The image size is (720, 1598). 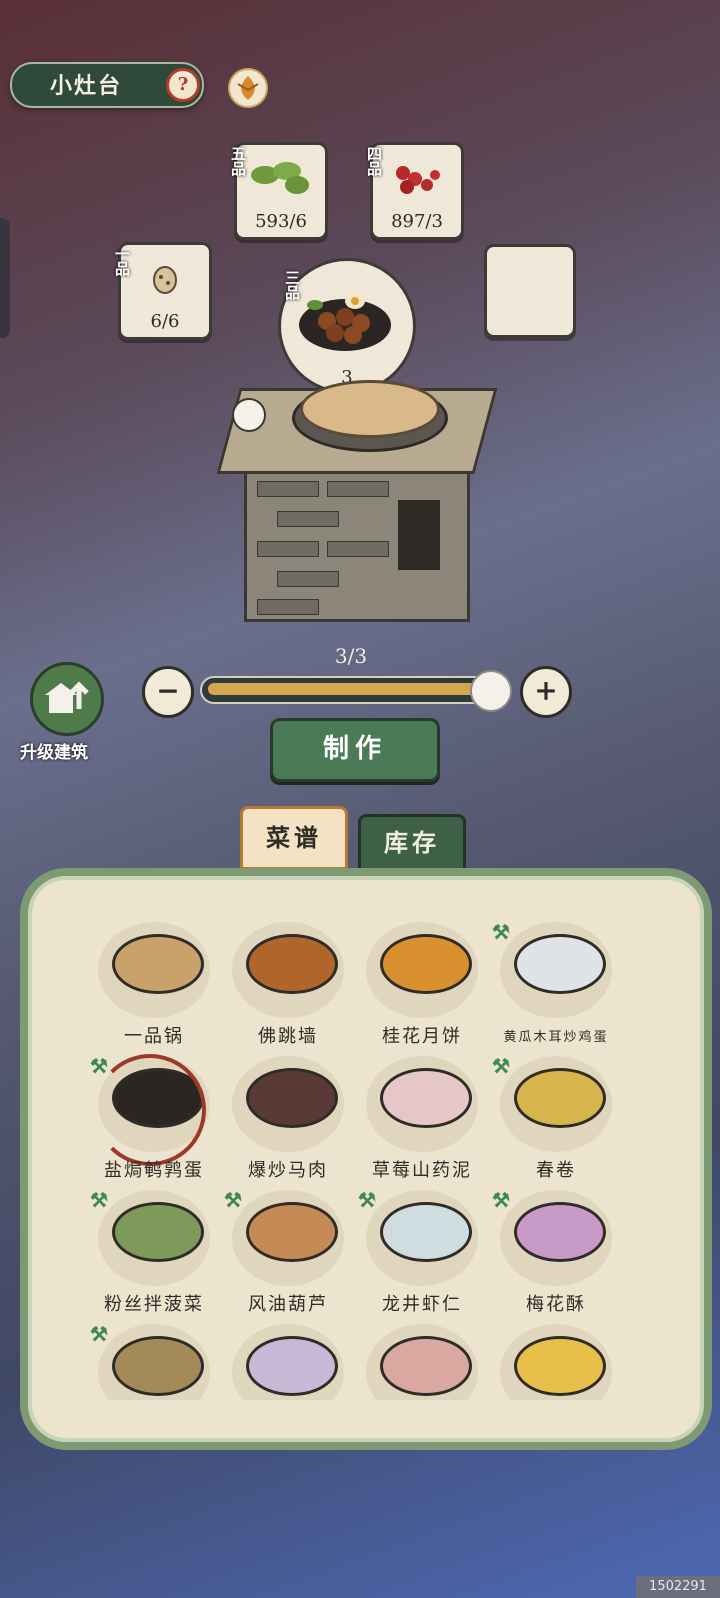 I want to click on minus-button: −, so click(x=168, y=692).